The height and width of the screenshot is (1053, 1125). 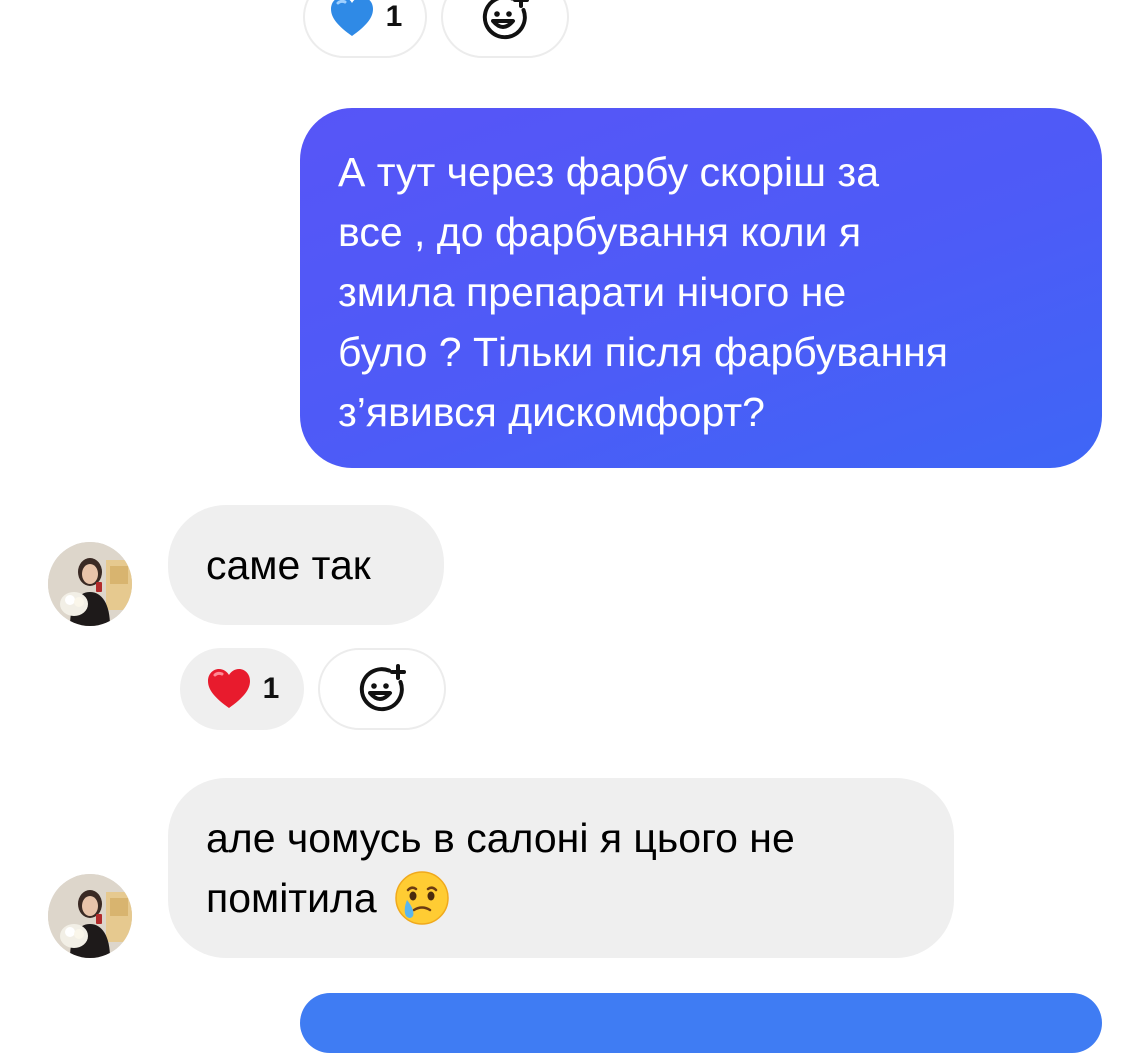 I want to click on message-line: А тут через фарбу скоріш за, so click(x=609, y=172).